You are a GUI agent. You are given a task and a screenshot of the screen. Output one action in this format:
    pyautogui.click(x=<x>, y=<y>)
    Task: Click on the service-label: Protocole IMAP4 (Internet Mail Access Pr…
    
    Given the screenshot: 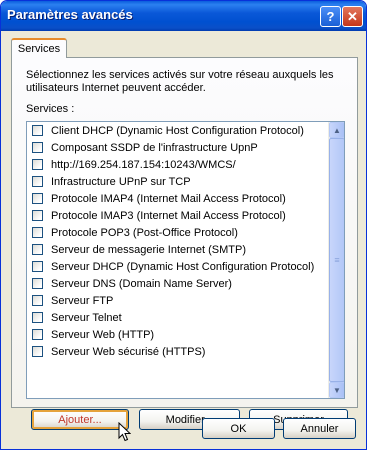 What is the action you would take?
    pyautogui.click(x=168, y=198)
    